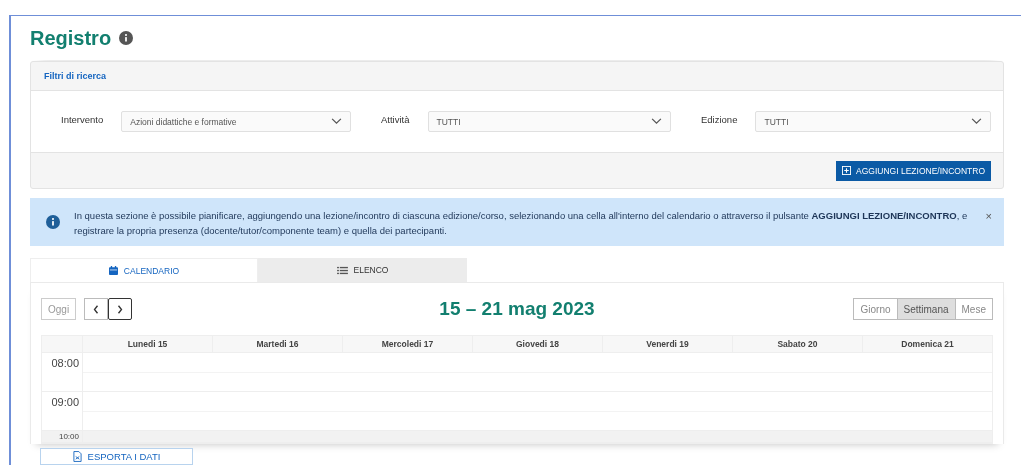 This screenshot has width=1021, height=465. Describe the element at coordinates (362, 270) in the screenshot. I see `view-tab: ELENCO` at that location.